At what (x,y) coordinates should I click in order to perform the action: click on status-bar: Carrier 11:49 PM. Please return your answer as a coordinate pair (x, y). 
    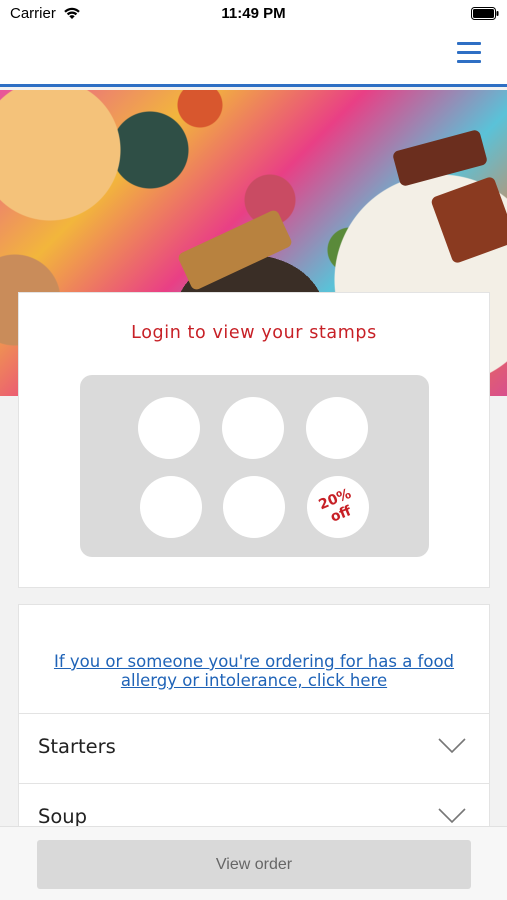
    Looking at the image, I should click on (253, 15).